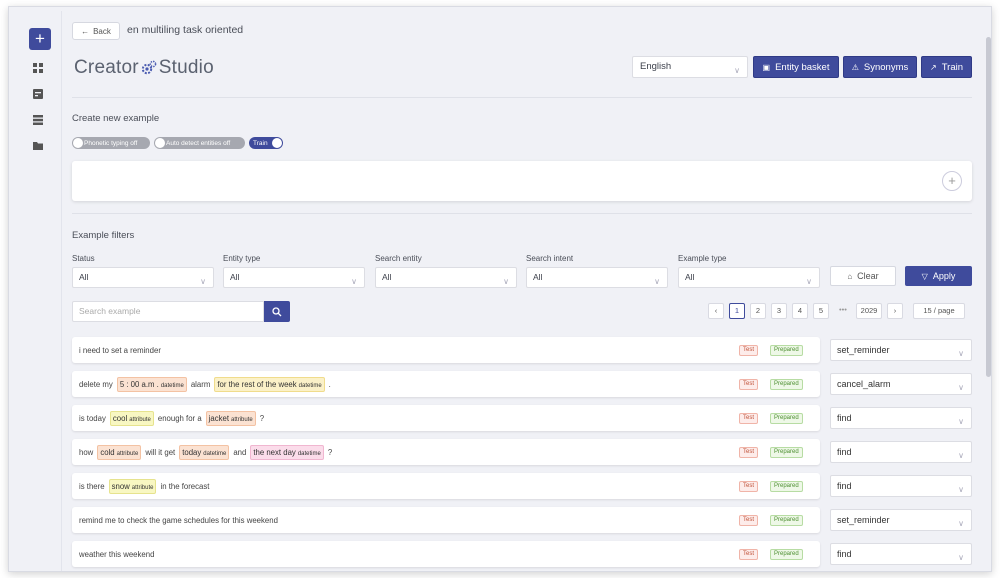 The width and height of the screenshot is (1000, 578). I want to click on divider, so click(522, 213).